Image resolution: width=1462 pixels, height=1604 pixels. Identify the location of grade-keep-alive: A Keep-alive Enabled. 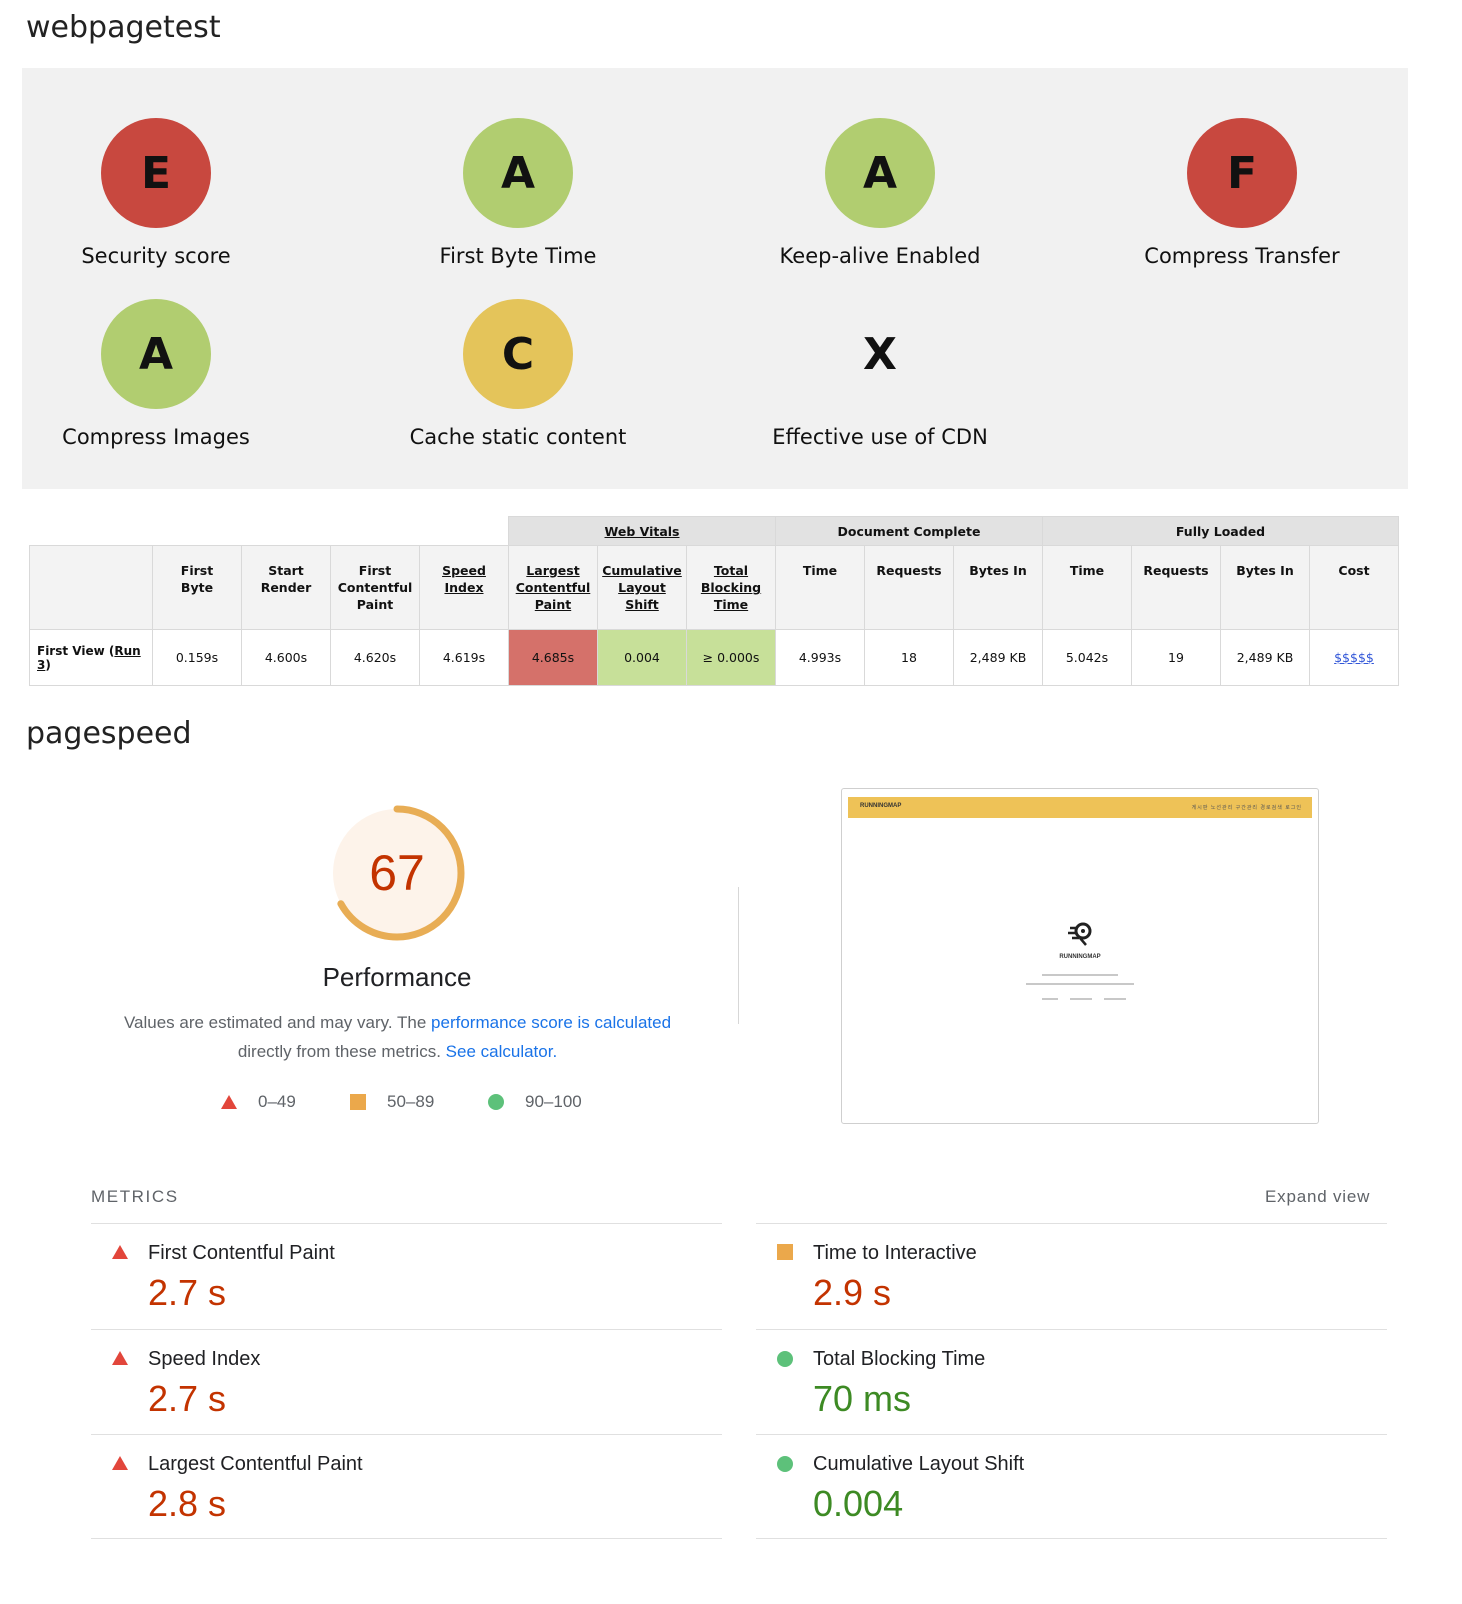
(880, 193).